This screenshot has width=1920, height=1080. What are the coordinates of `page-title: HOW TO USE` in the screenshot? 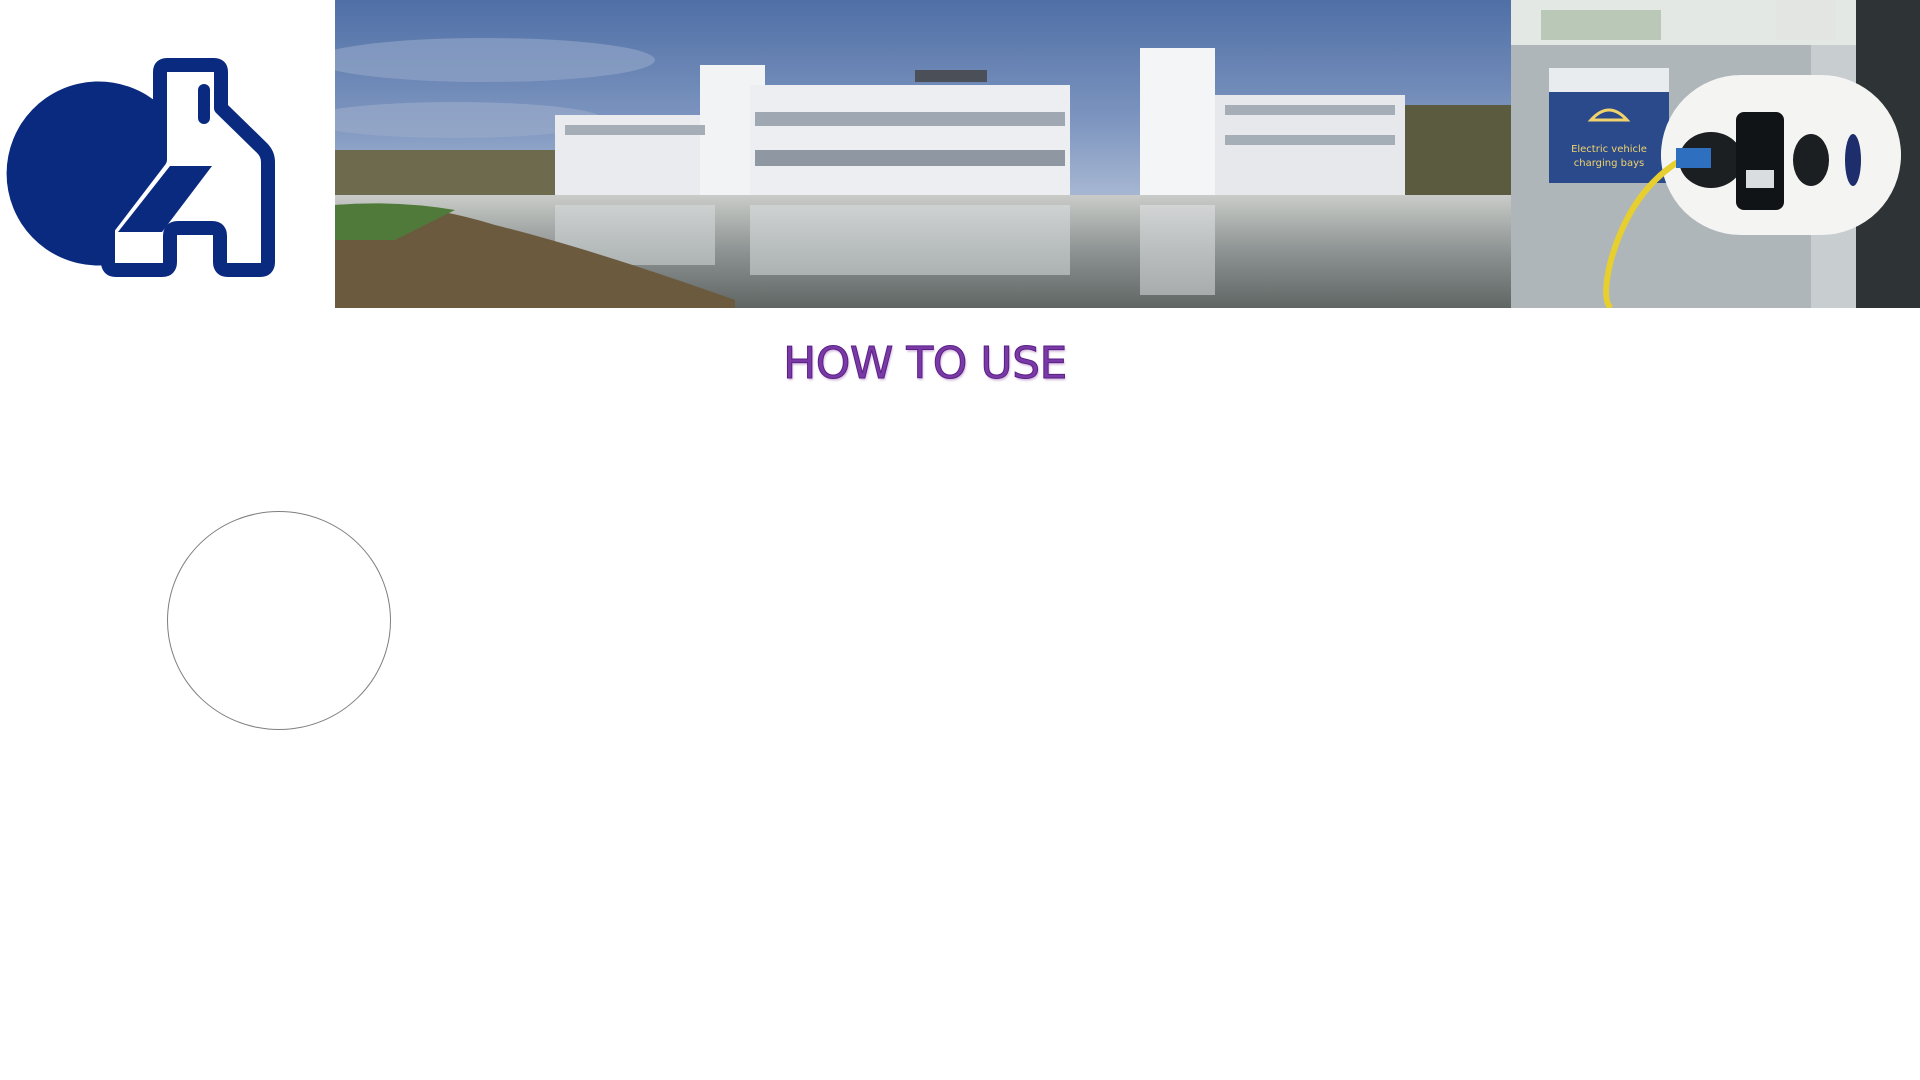 It's located at (925, 364).